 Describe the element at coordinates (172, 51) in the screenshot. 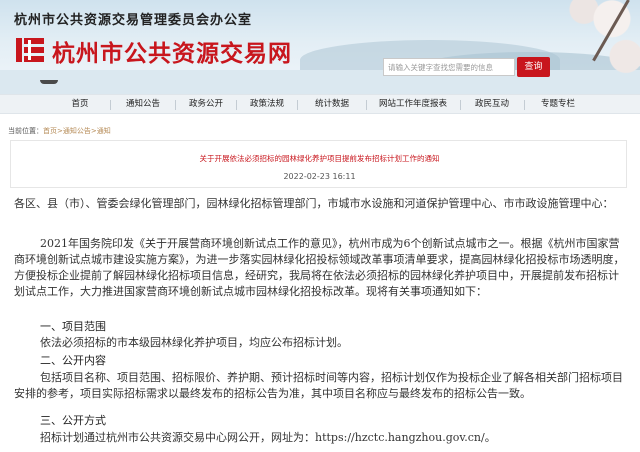

I see `site-name: 杭州市公共资源交易网` at that location.